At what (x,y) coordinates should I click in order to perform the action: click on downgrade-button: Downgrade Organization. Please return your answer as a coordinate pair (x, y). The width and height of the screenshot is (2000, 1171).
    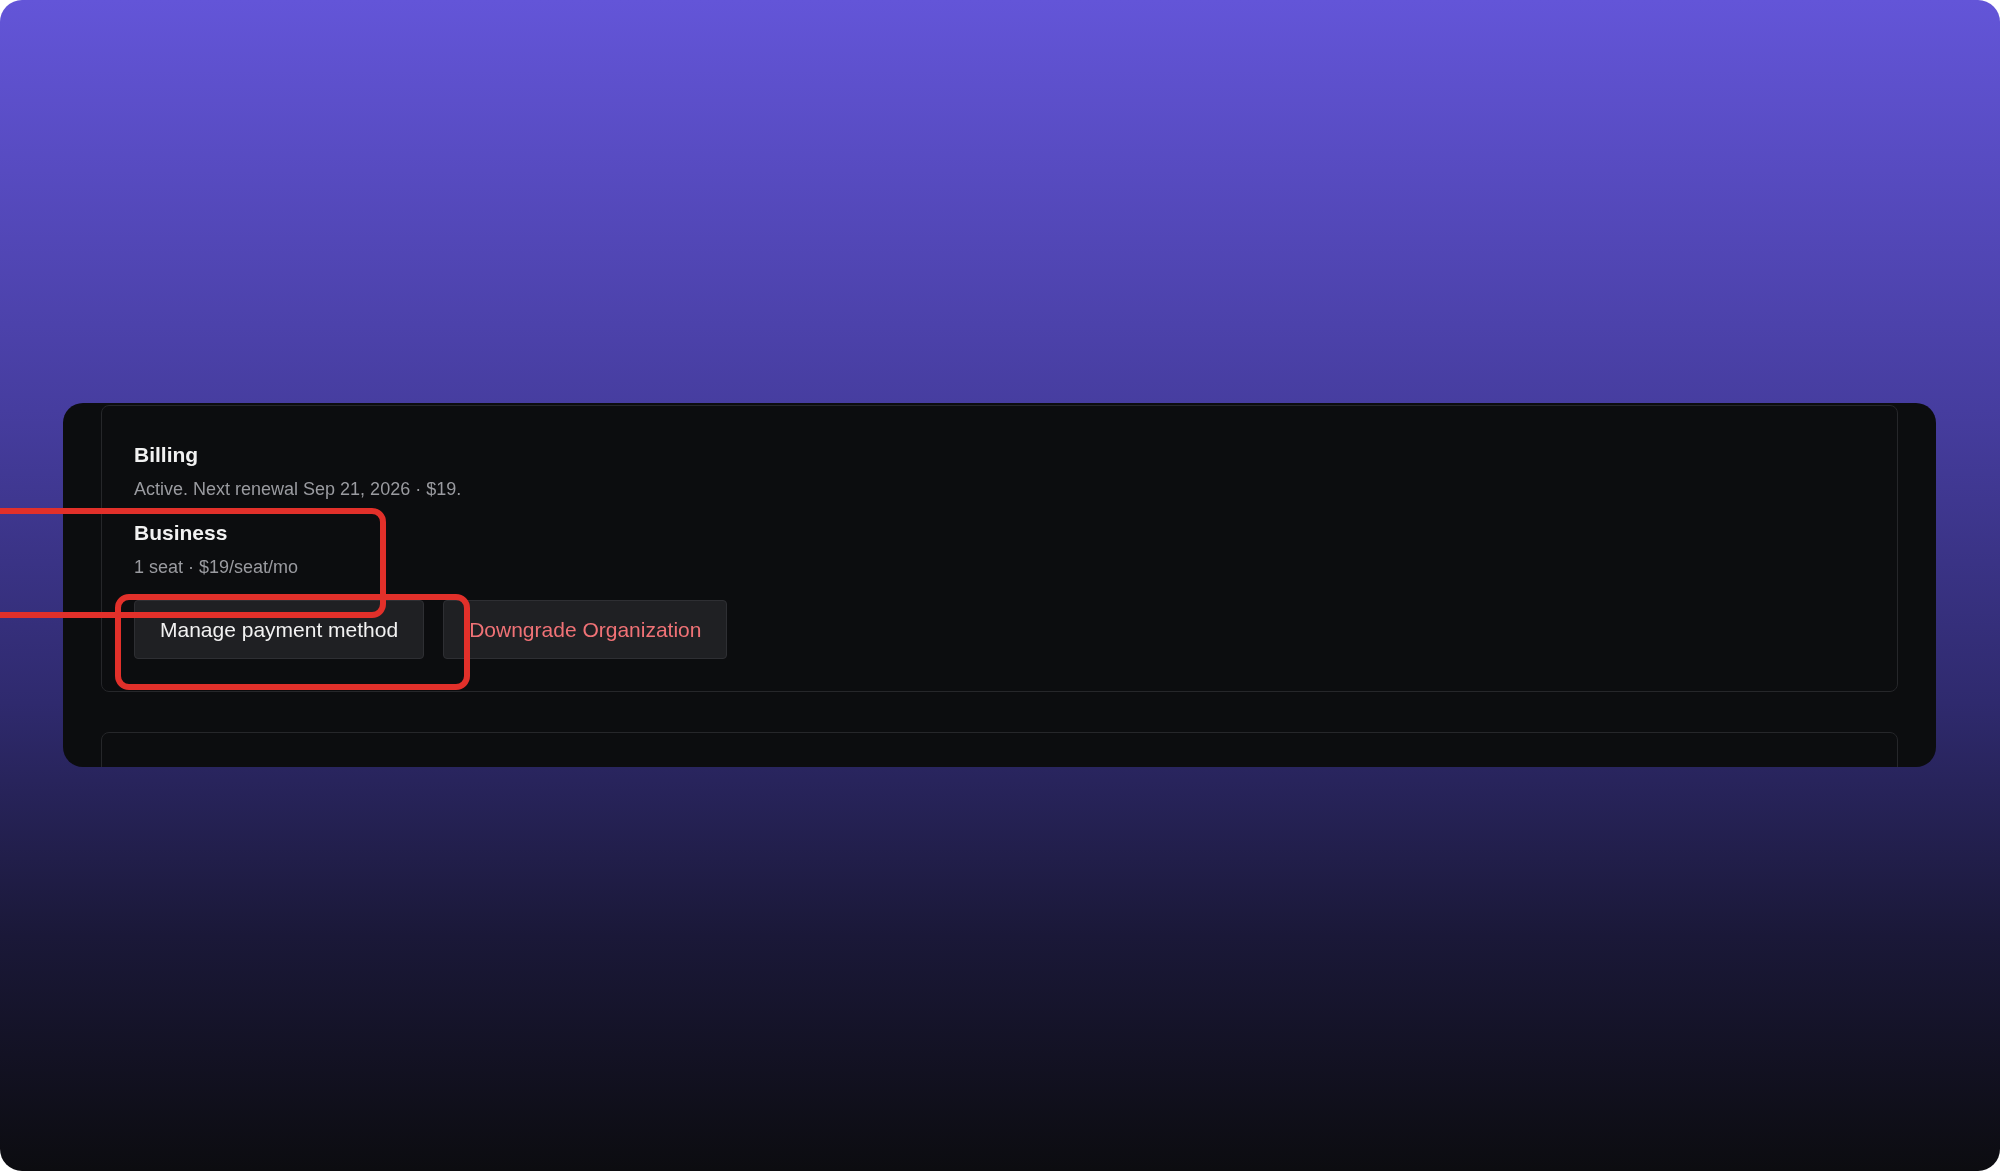
    Looking at the image, I should click on (585, 629).